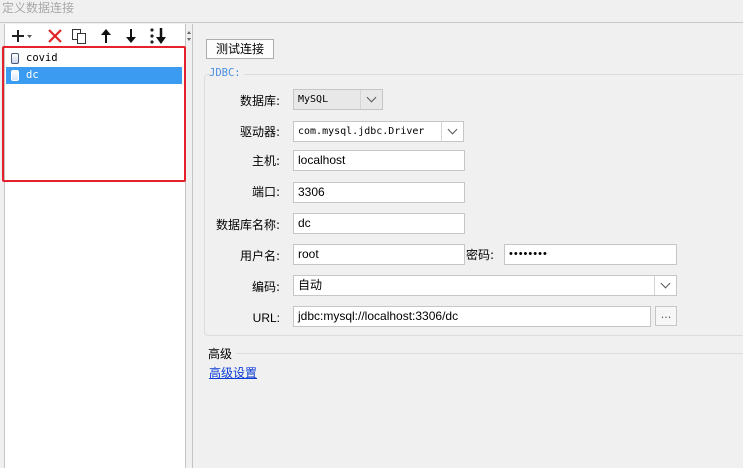 This screenshot has width=743, height=468. I want to click on password-label: 密码:, so click(480, 255).